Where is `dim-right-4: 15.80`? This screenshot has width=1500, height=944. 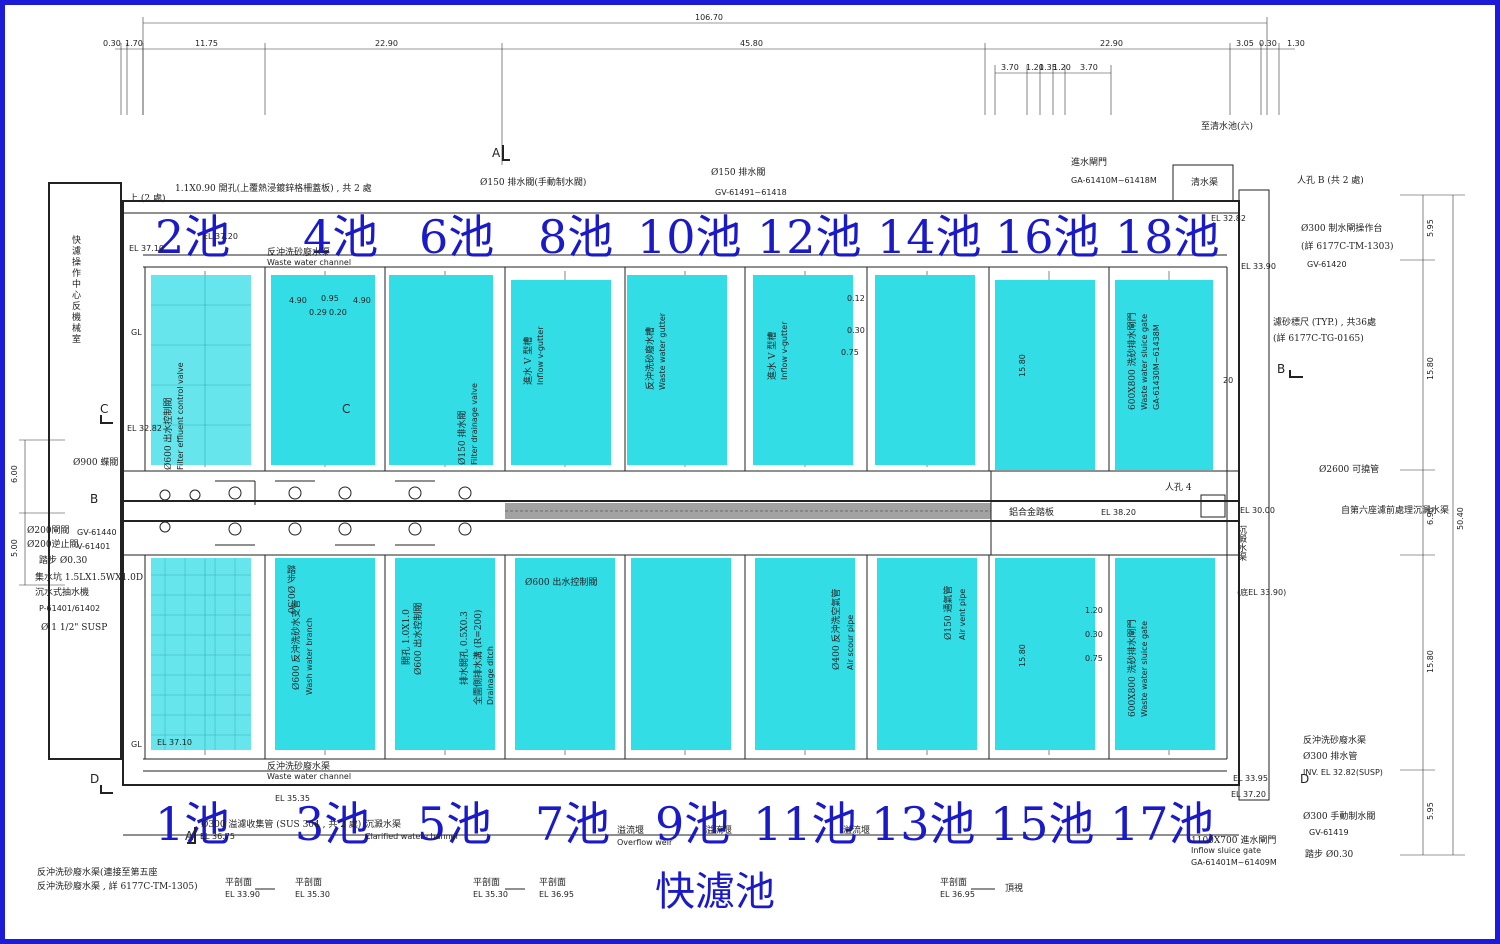 dim-right-4: 15.80 is located at coordinates (1430, 661).